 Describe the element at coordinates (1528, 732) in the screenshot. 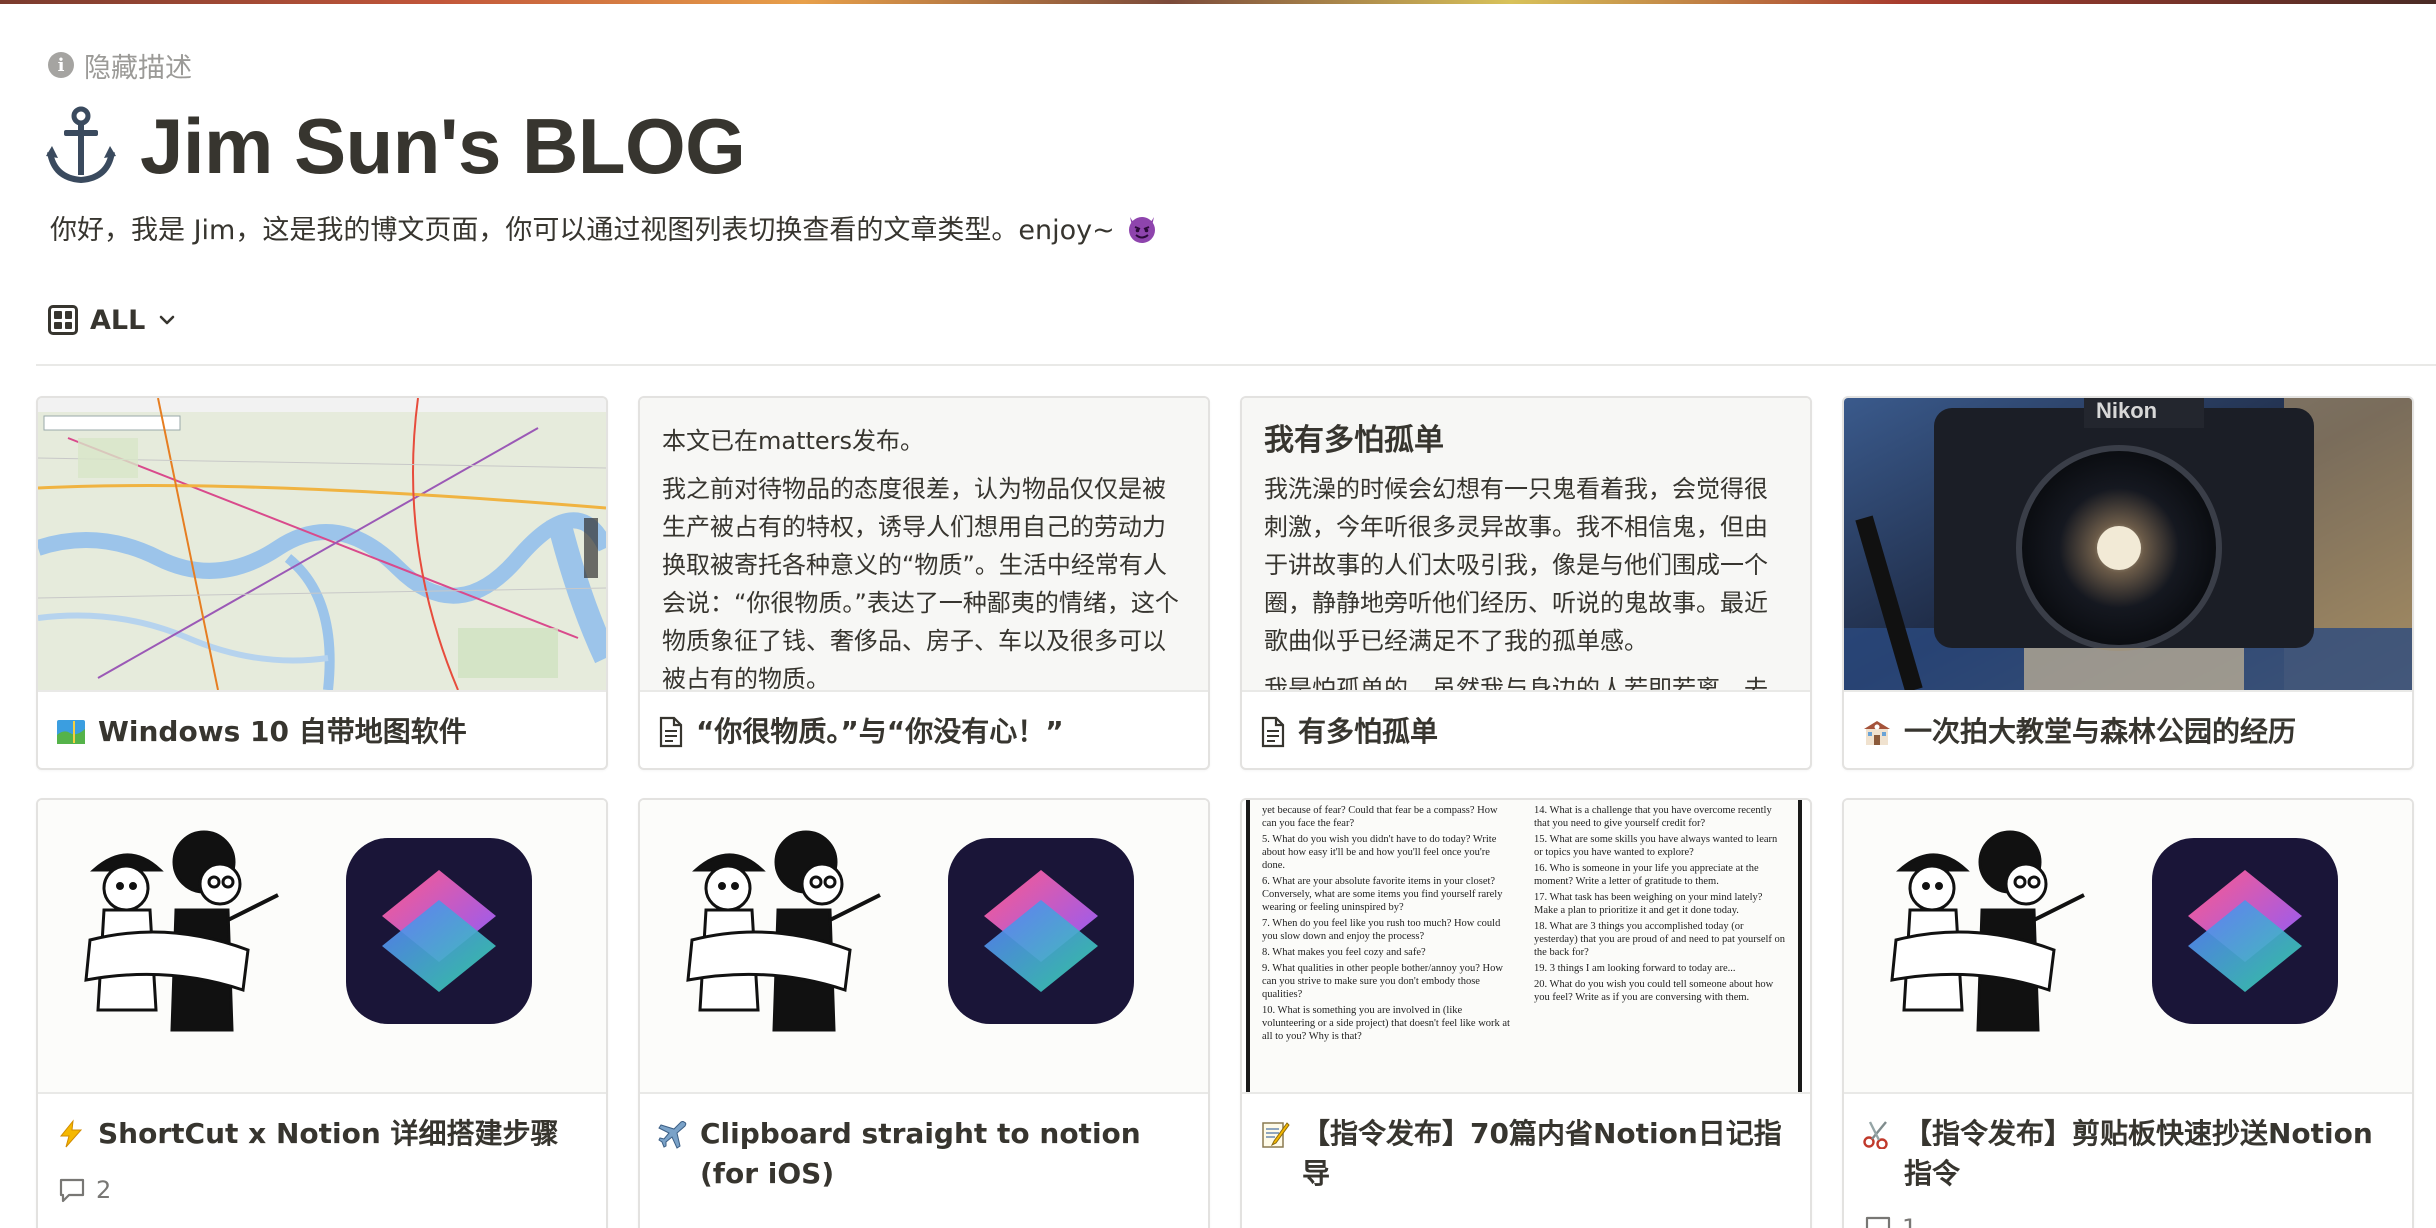

I see `card-title: 有多怕孤单` at that location.